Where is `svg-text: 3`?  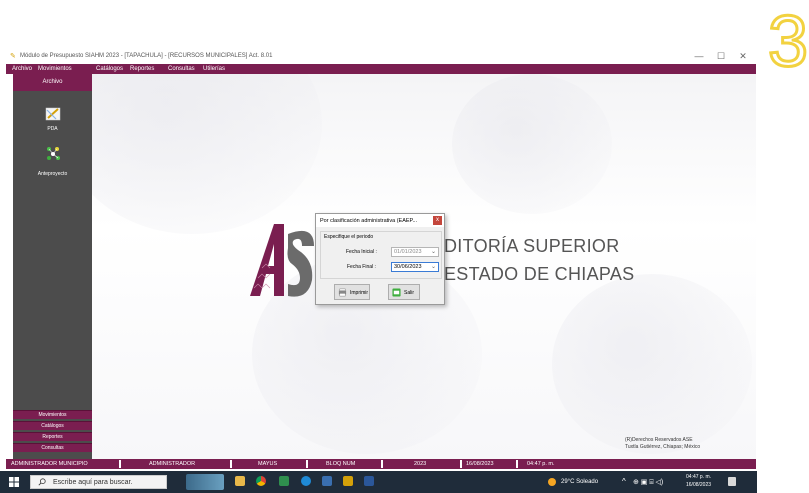
svg-text: 3 is located at coordinates (788, 42).